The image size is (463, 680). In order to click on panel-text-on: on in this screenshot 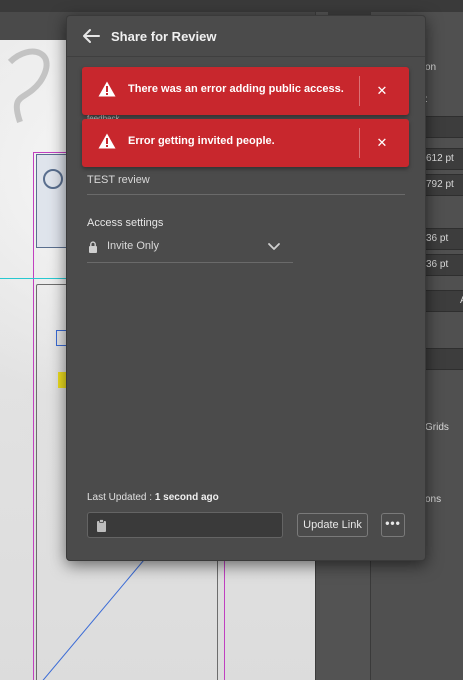, I will do `click(431, 67)`.